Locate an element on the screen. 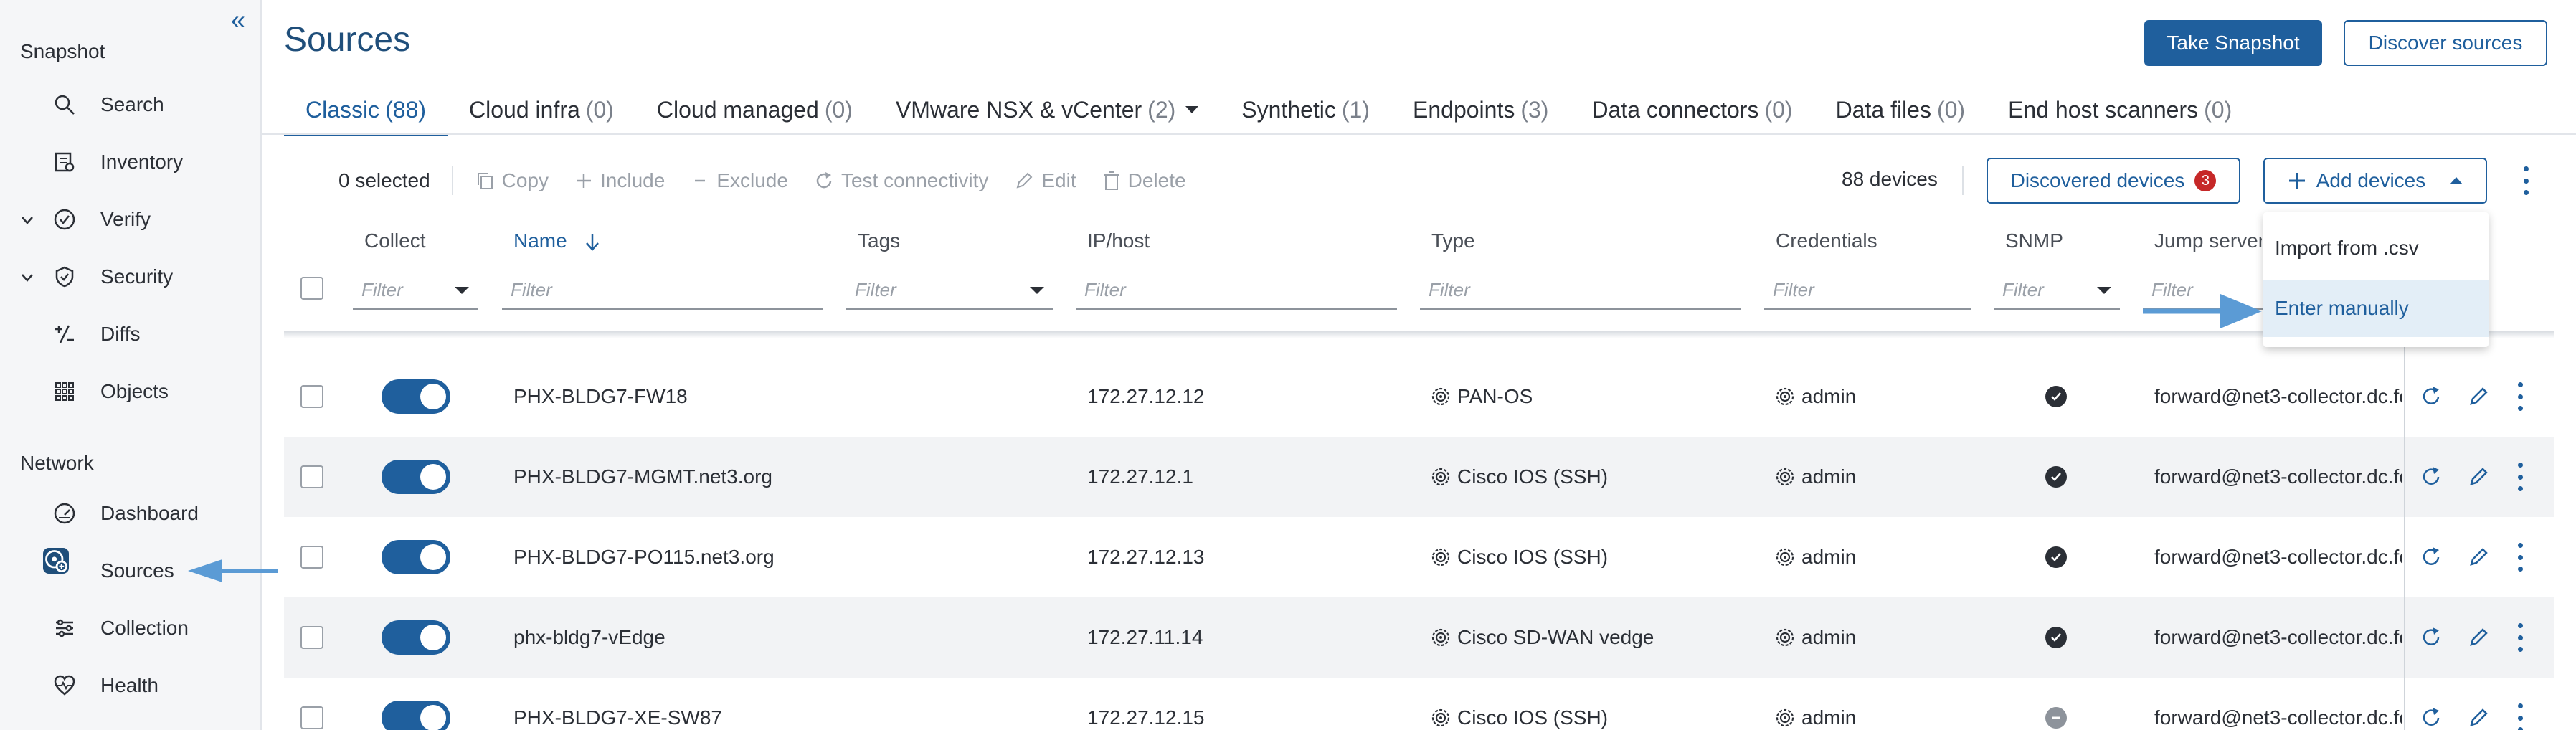  device-credentials: admin is located at coordinates (1881, 704).